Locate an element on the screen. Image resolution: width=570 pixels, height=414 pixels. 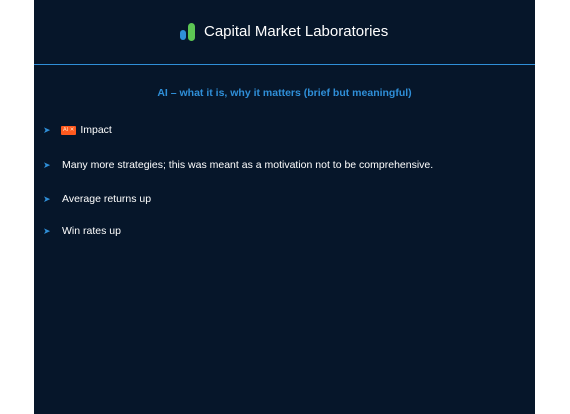
bullet-item-win-rates: ➤ Win rates up is located at coordinates (82, 231).